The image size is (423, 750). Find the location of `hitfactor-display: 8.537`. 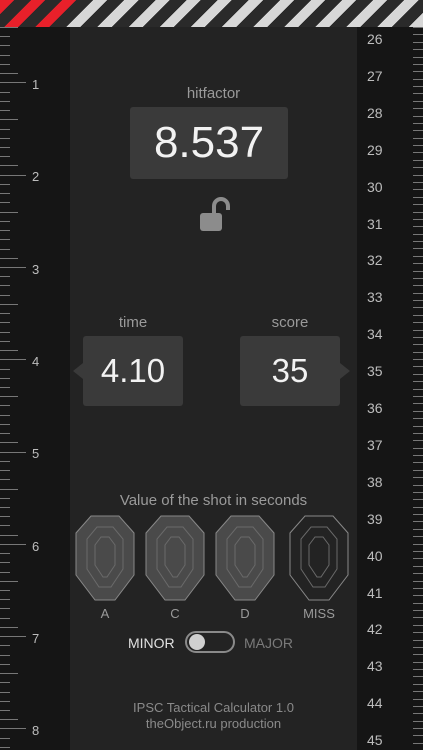

hitfactor-display: 8.537 is located at coordinates (209, 143).